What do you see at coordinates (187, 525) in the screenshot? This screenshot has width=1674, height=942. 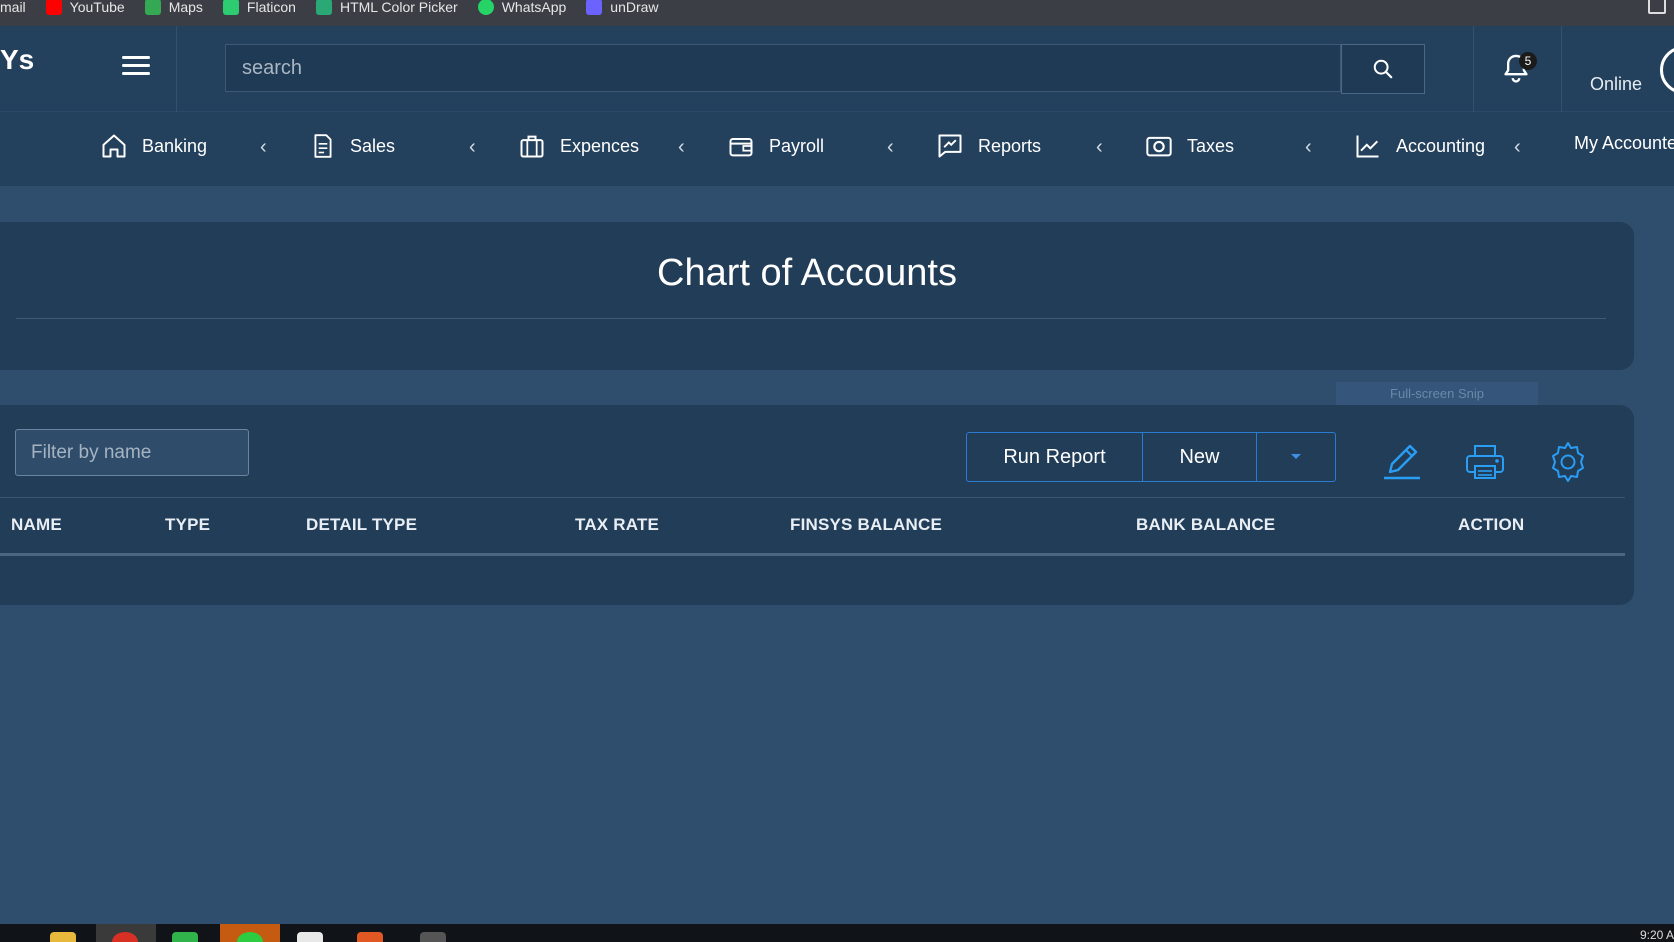 I see `column-header-type: TYPE` at bounding box center [187, 525].